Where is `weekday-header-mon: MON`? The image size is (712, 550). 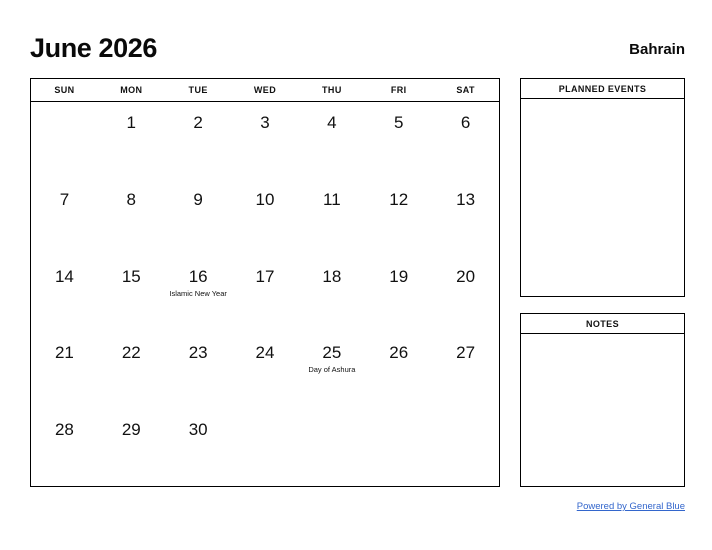 weekday-header-mon: MON is located at coordinates (131, 90).